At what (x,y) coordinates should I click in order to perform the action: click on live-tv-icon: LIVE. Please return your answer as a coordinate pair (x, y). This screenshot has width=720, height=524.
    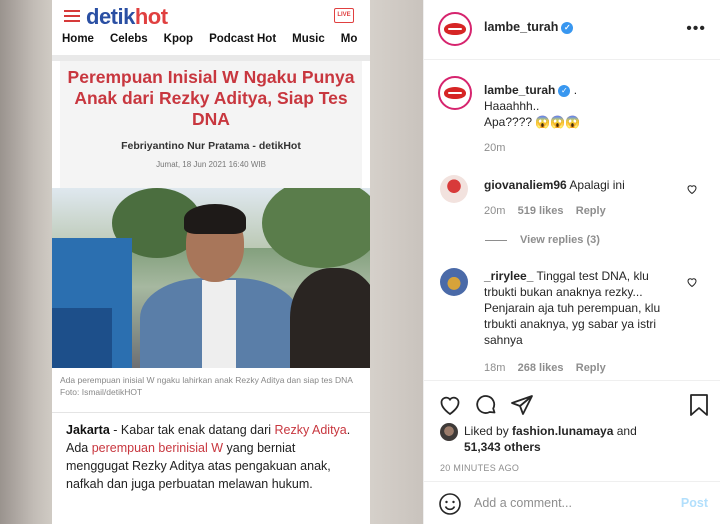
    Looking at the image, I should click on (344, 15).